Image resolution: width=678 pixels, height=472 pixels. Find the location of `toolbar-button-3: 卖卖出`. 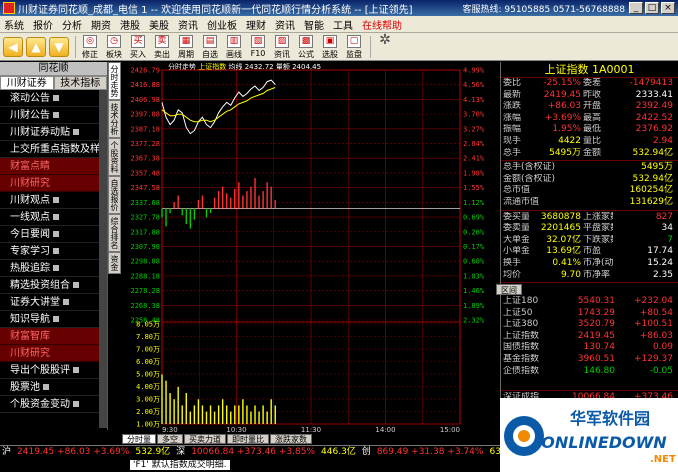

toolbar-button-3: 卖卖出 is located at coordinates (162, 47).